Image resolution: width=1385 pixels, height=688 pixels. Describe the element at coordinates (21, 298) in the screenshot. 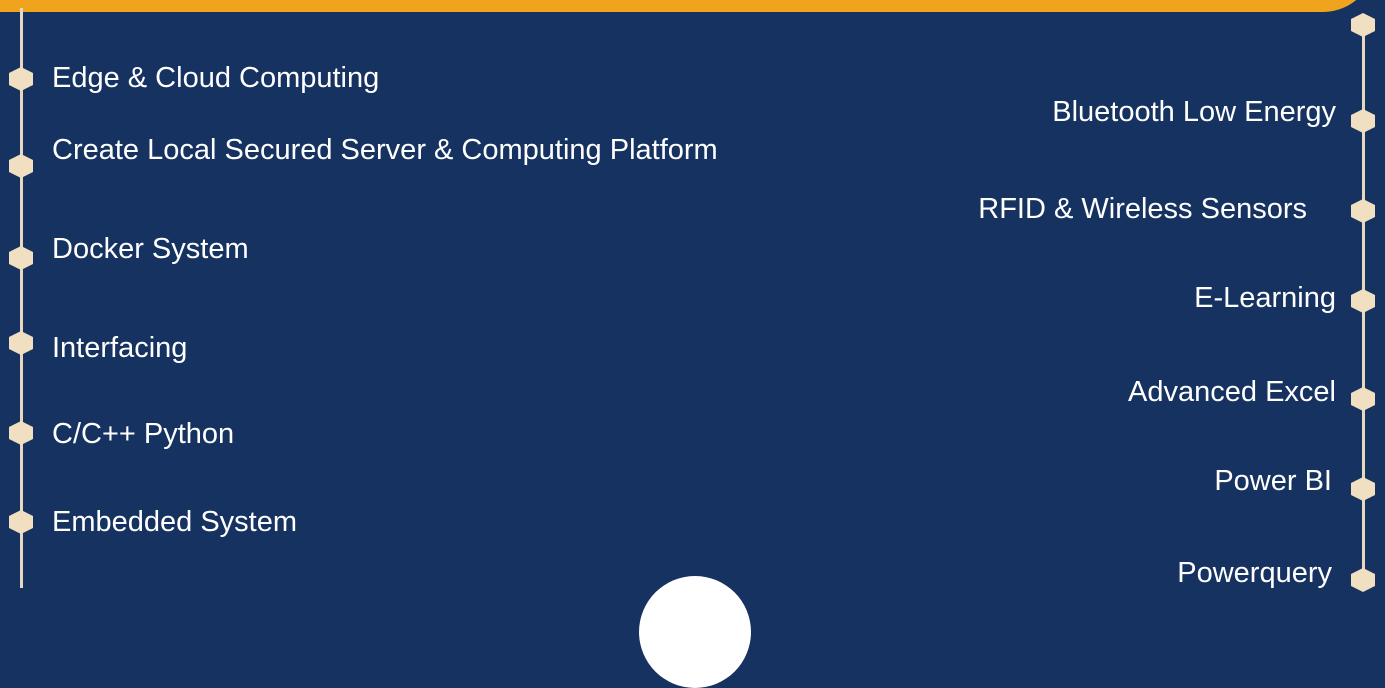

I see `left-connector-line` at that location.